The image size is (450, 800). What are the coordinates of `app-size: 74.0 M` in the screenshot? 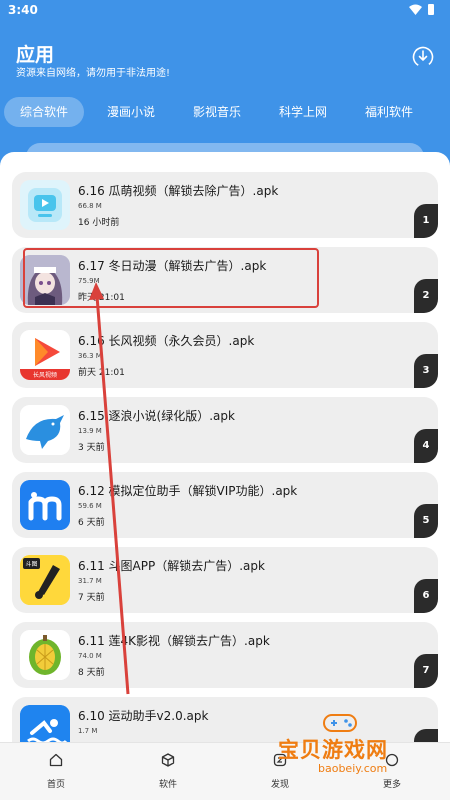 It's located at (90, 656).